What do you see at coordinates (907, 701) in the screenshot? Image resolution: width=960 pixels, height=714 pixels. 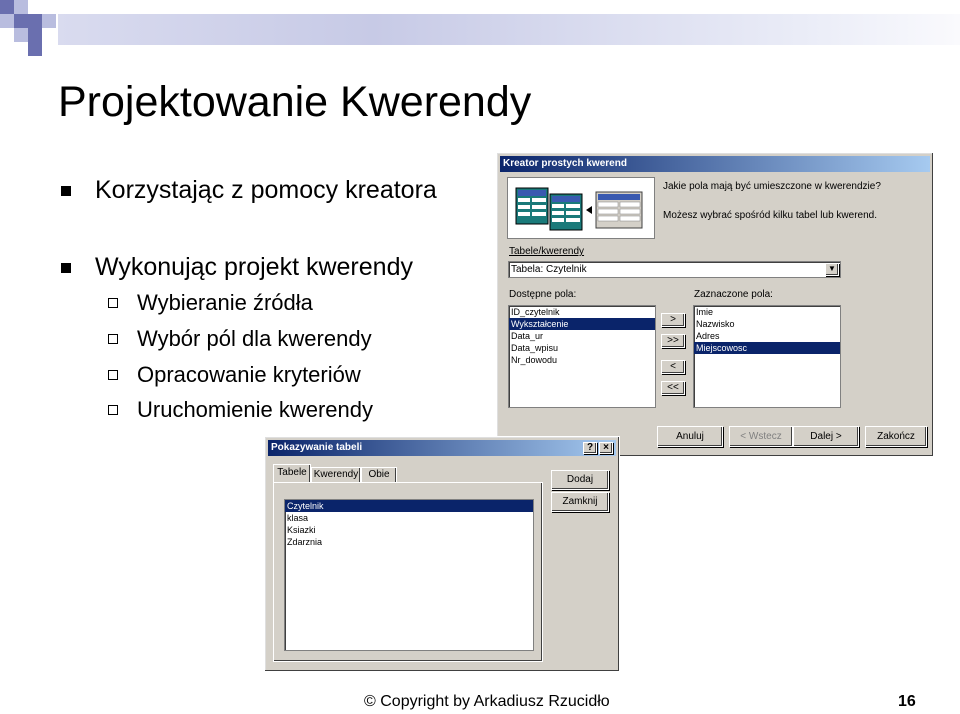 I see `page-number: 16` at bounding box center [907, 701].